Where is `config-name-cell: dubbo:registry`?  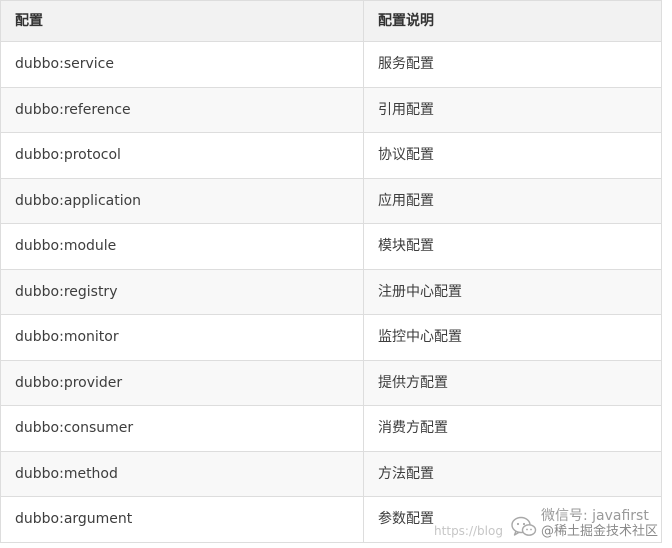 config-name-cell: dubbo:registry is located at coordinates (182, 291).